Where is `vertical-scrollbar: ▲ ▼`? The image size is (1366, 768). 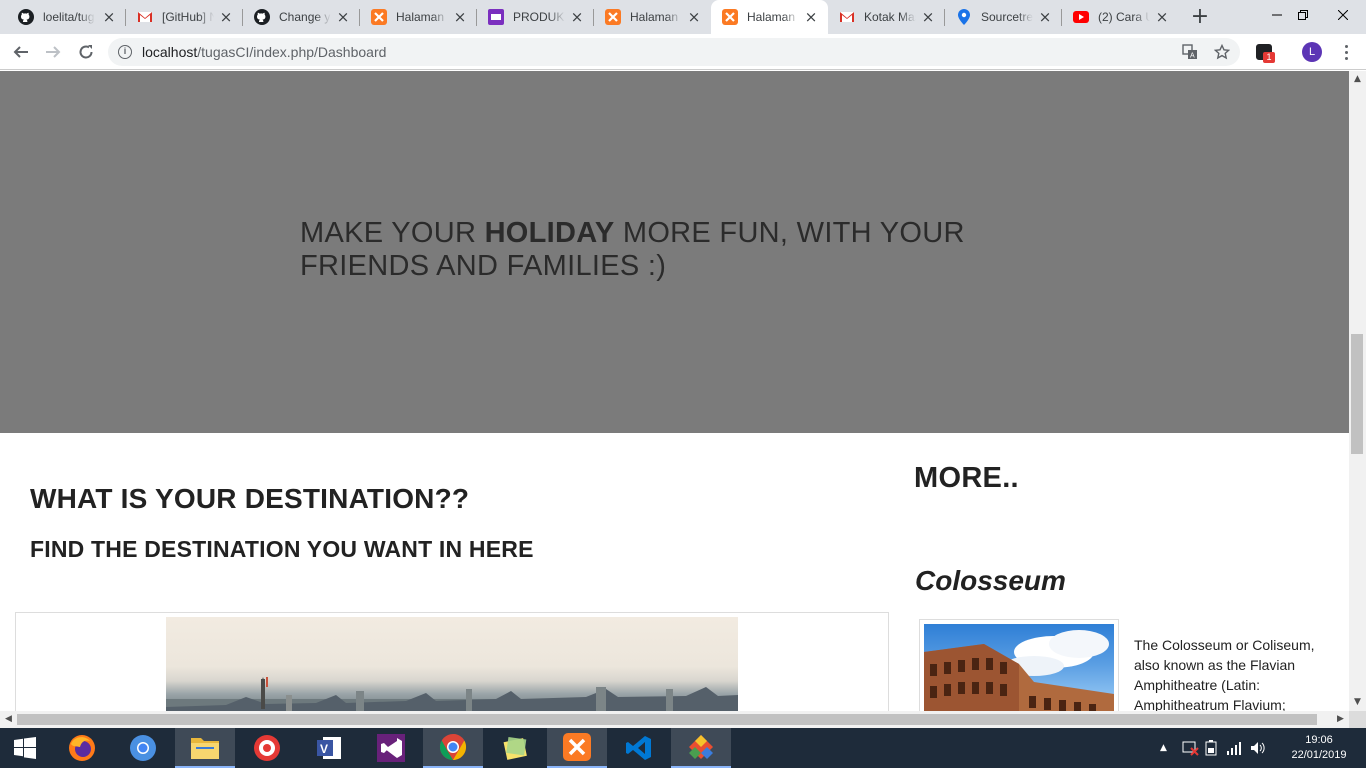
vertical-scrollbar: ▲ ▼ is located at coordinates (1357, 391).